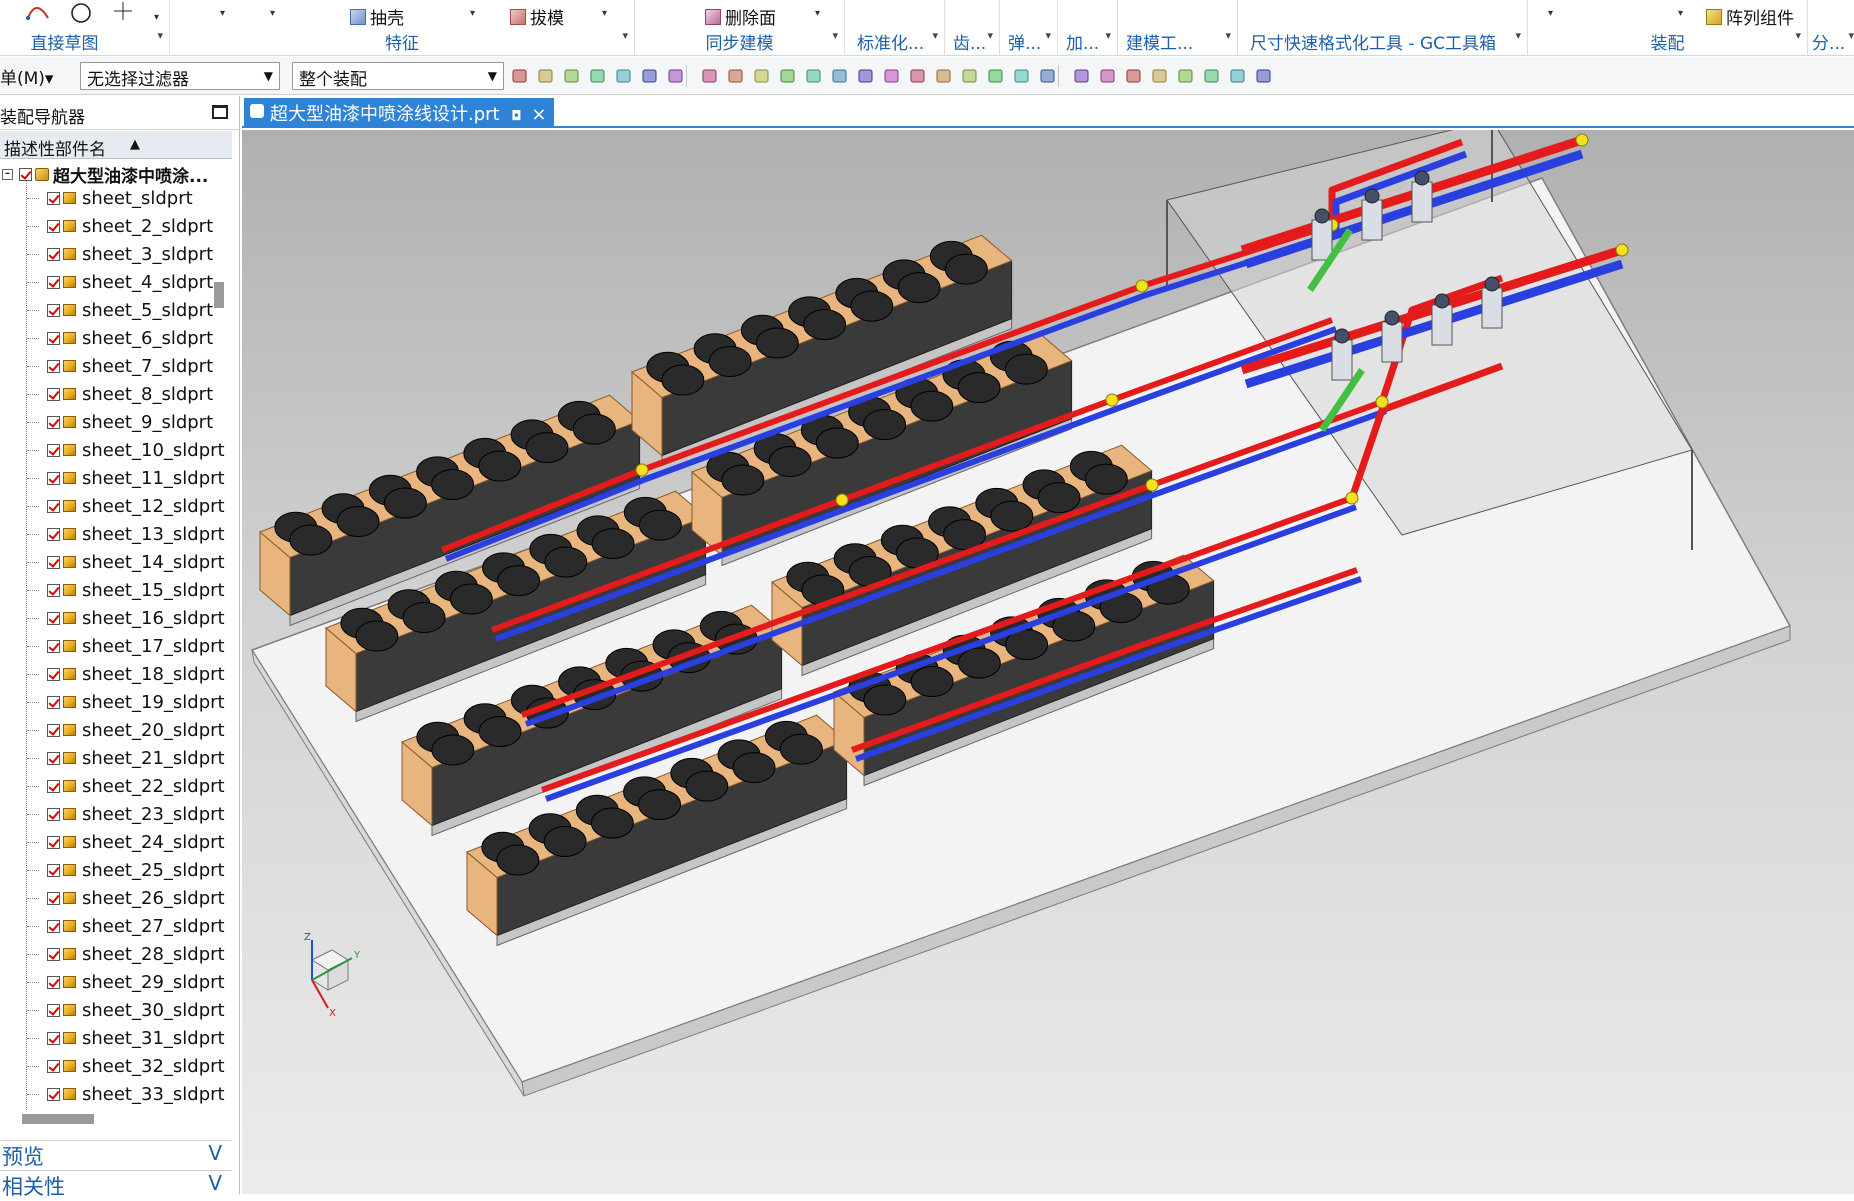 The height and width of the screenshot is (1201, 1854). Describe the element at coordinates (116, 310) in the screenshot. I see `tree-part-row: sheet_5_sldprt` at that location.